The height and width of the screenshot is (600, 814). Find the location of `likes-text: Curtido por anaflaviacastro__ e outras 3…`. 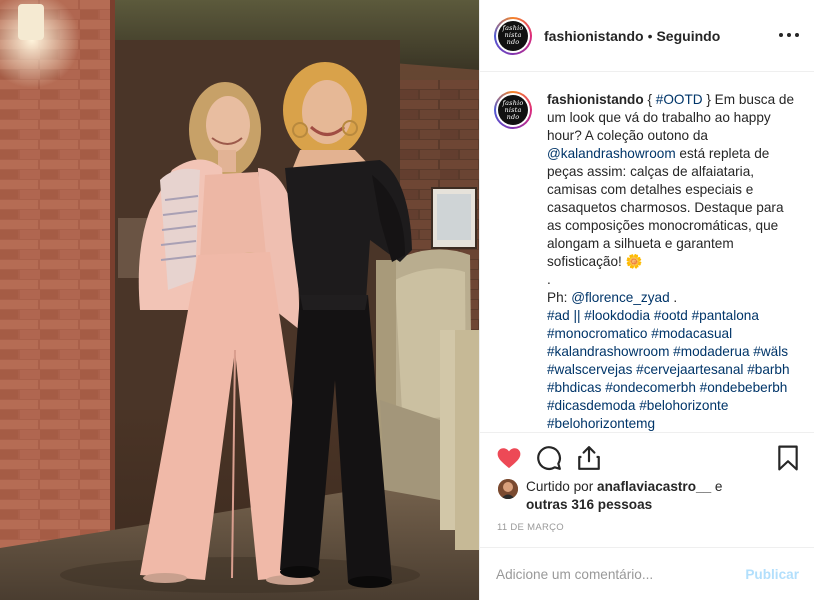

likes-text: Curtido por anaflaviacastro__ e outras 3… is located at coordinates (624, 495).